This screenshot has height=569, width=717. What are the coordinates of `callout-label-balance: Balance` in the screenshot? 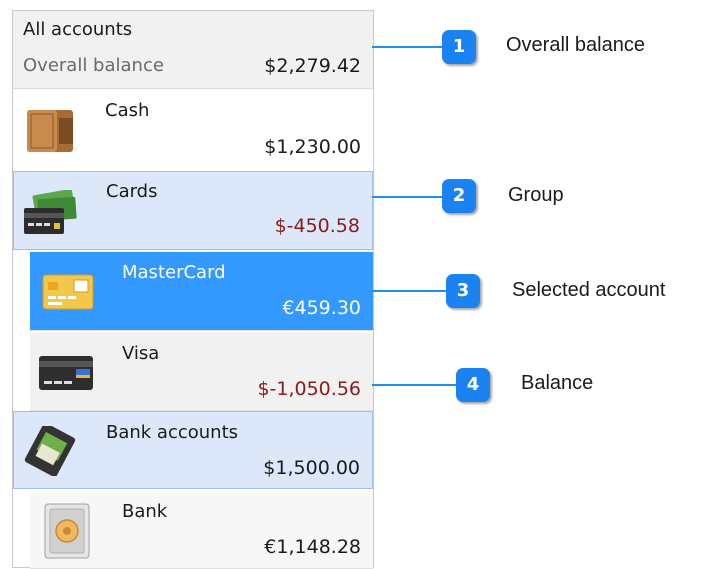 It's located at (557, 383).